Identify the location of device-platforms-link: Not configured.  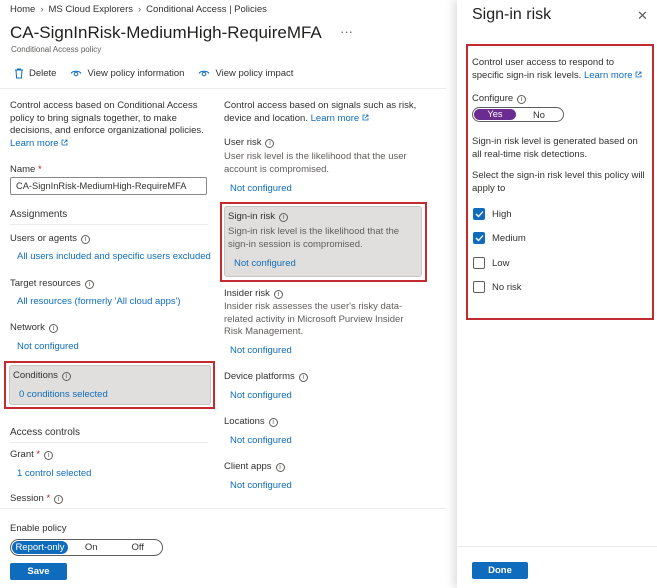
(330, 395).